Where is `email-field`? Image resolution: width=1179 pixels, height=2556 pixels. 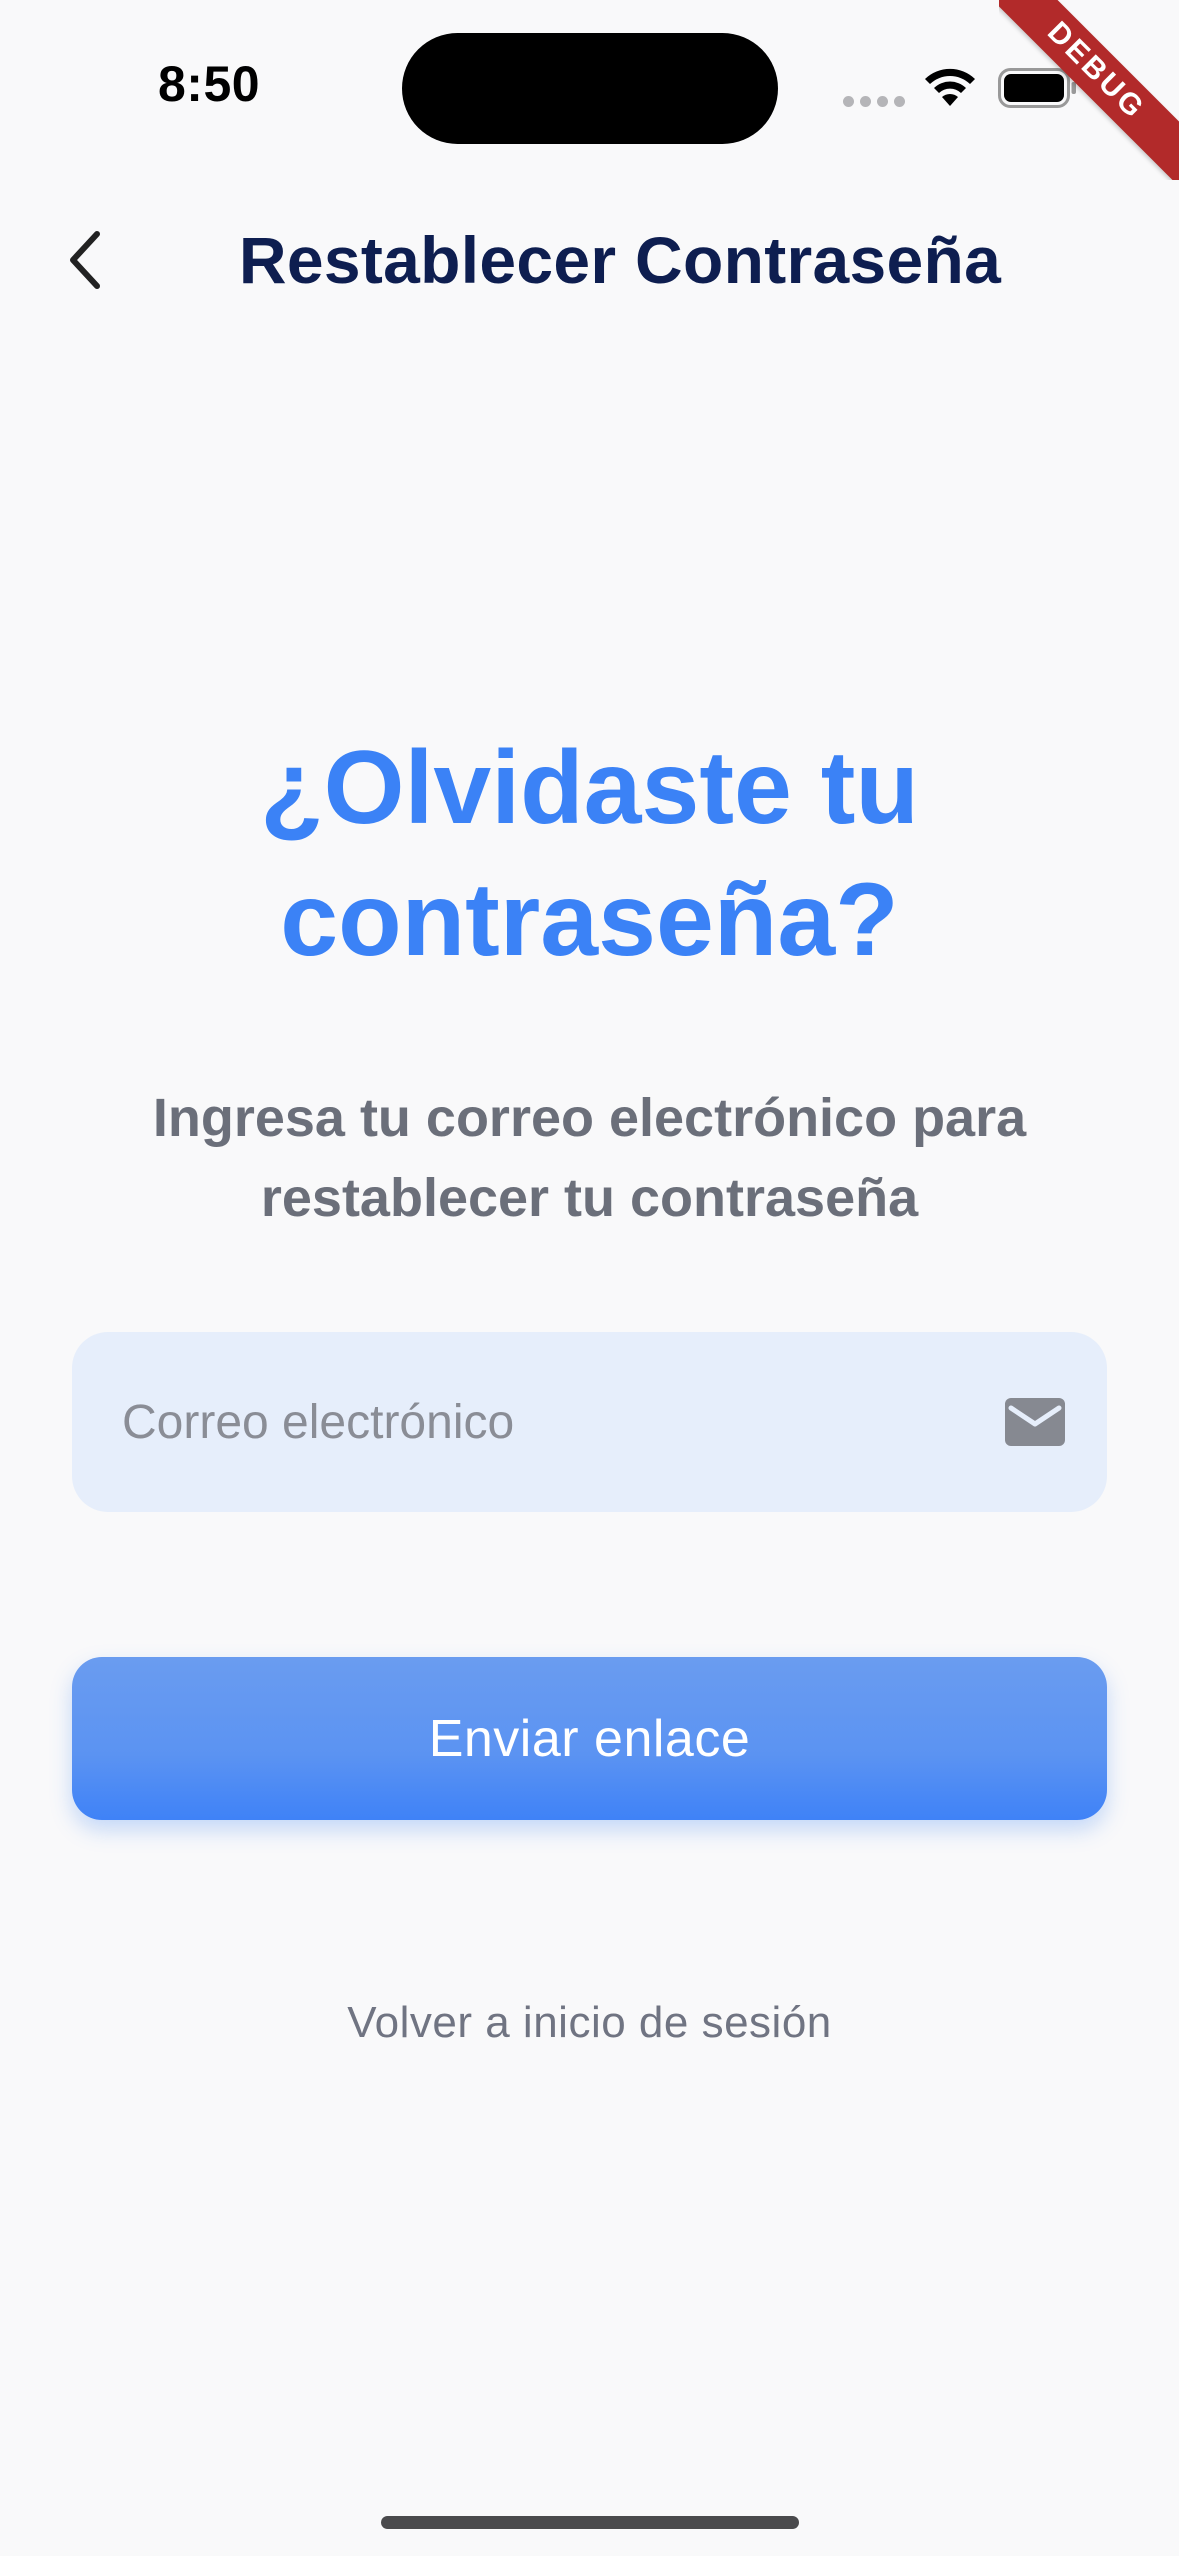 email-field is located at coordinates (589, 1422).